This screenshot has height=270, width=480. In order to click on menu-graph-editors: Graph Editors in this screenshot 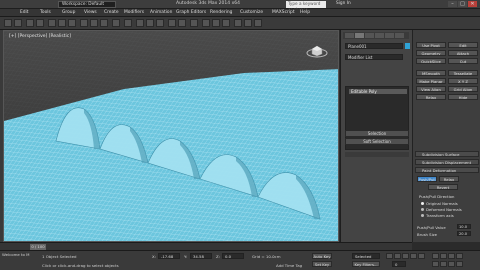, I will do `click(191, 12)`.